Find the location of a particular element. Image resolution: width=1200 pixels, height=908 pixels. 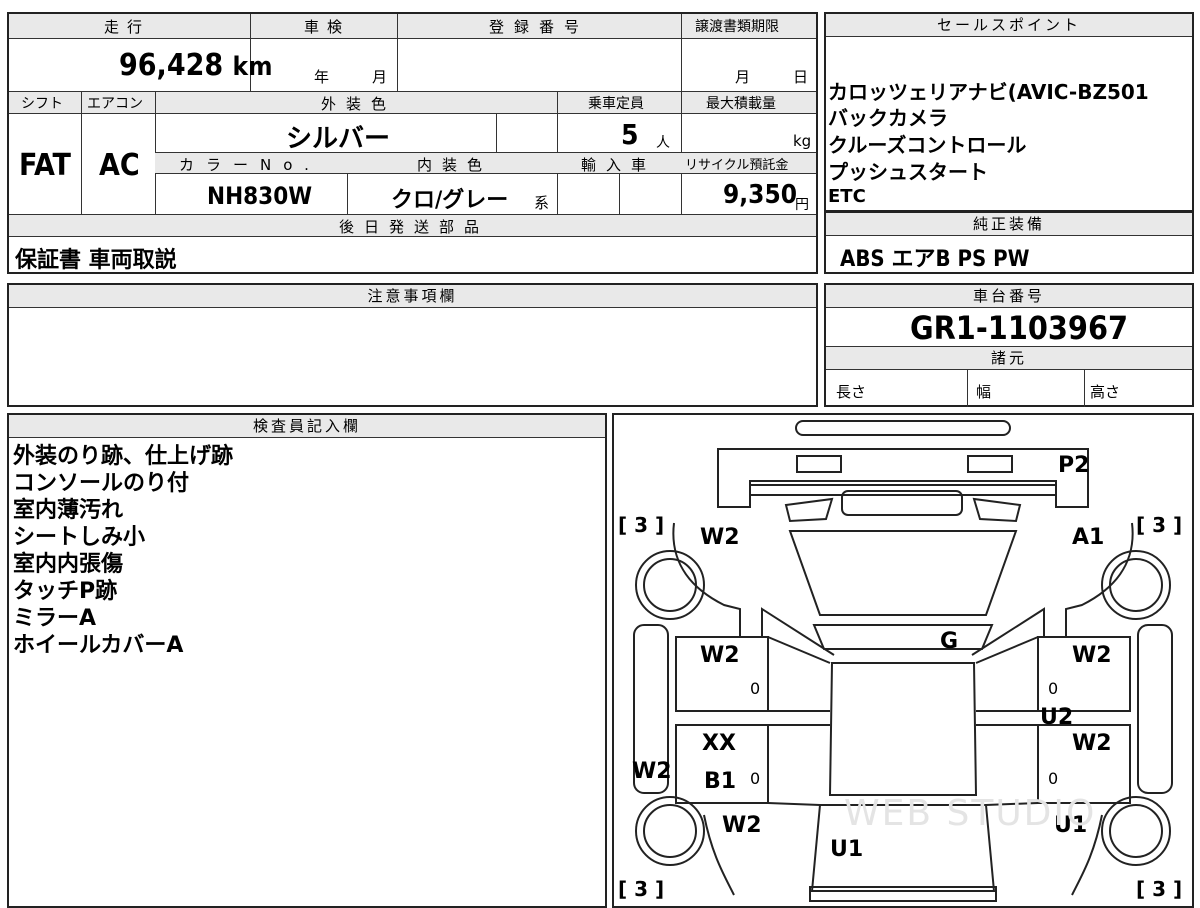

sales-item-4: プッシュスタート is located at coordinates (908, 172).